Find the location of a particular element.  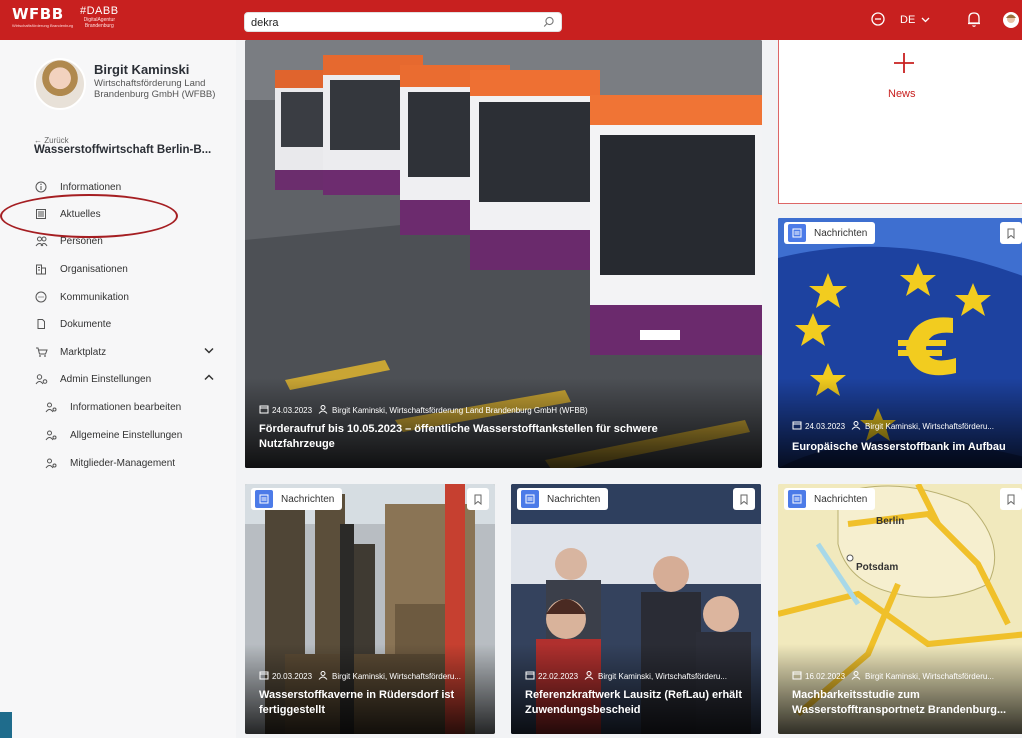

sidebar-item-dokumente: Dokumente is located at coordinates (129, 324).